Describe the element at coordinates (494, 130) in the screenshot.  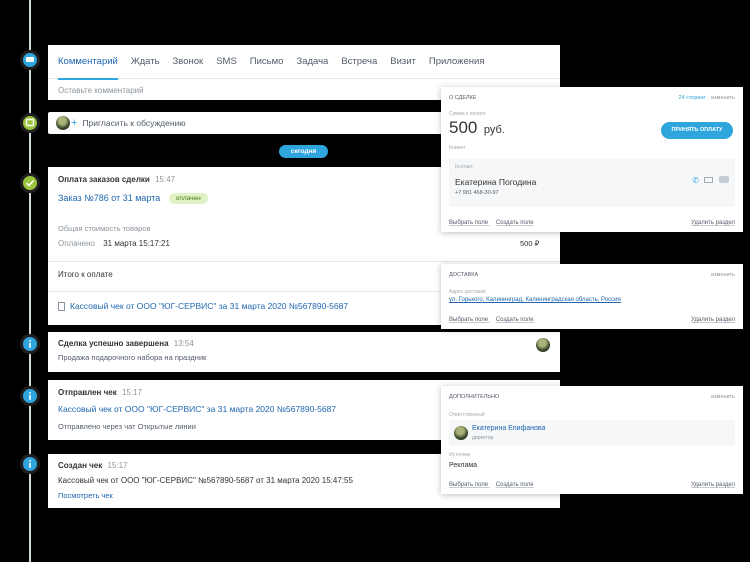
I see `sum-currency: руб.` at that location.